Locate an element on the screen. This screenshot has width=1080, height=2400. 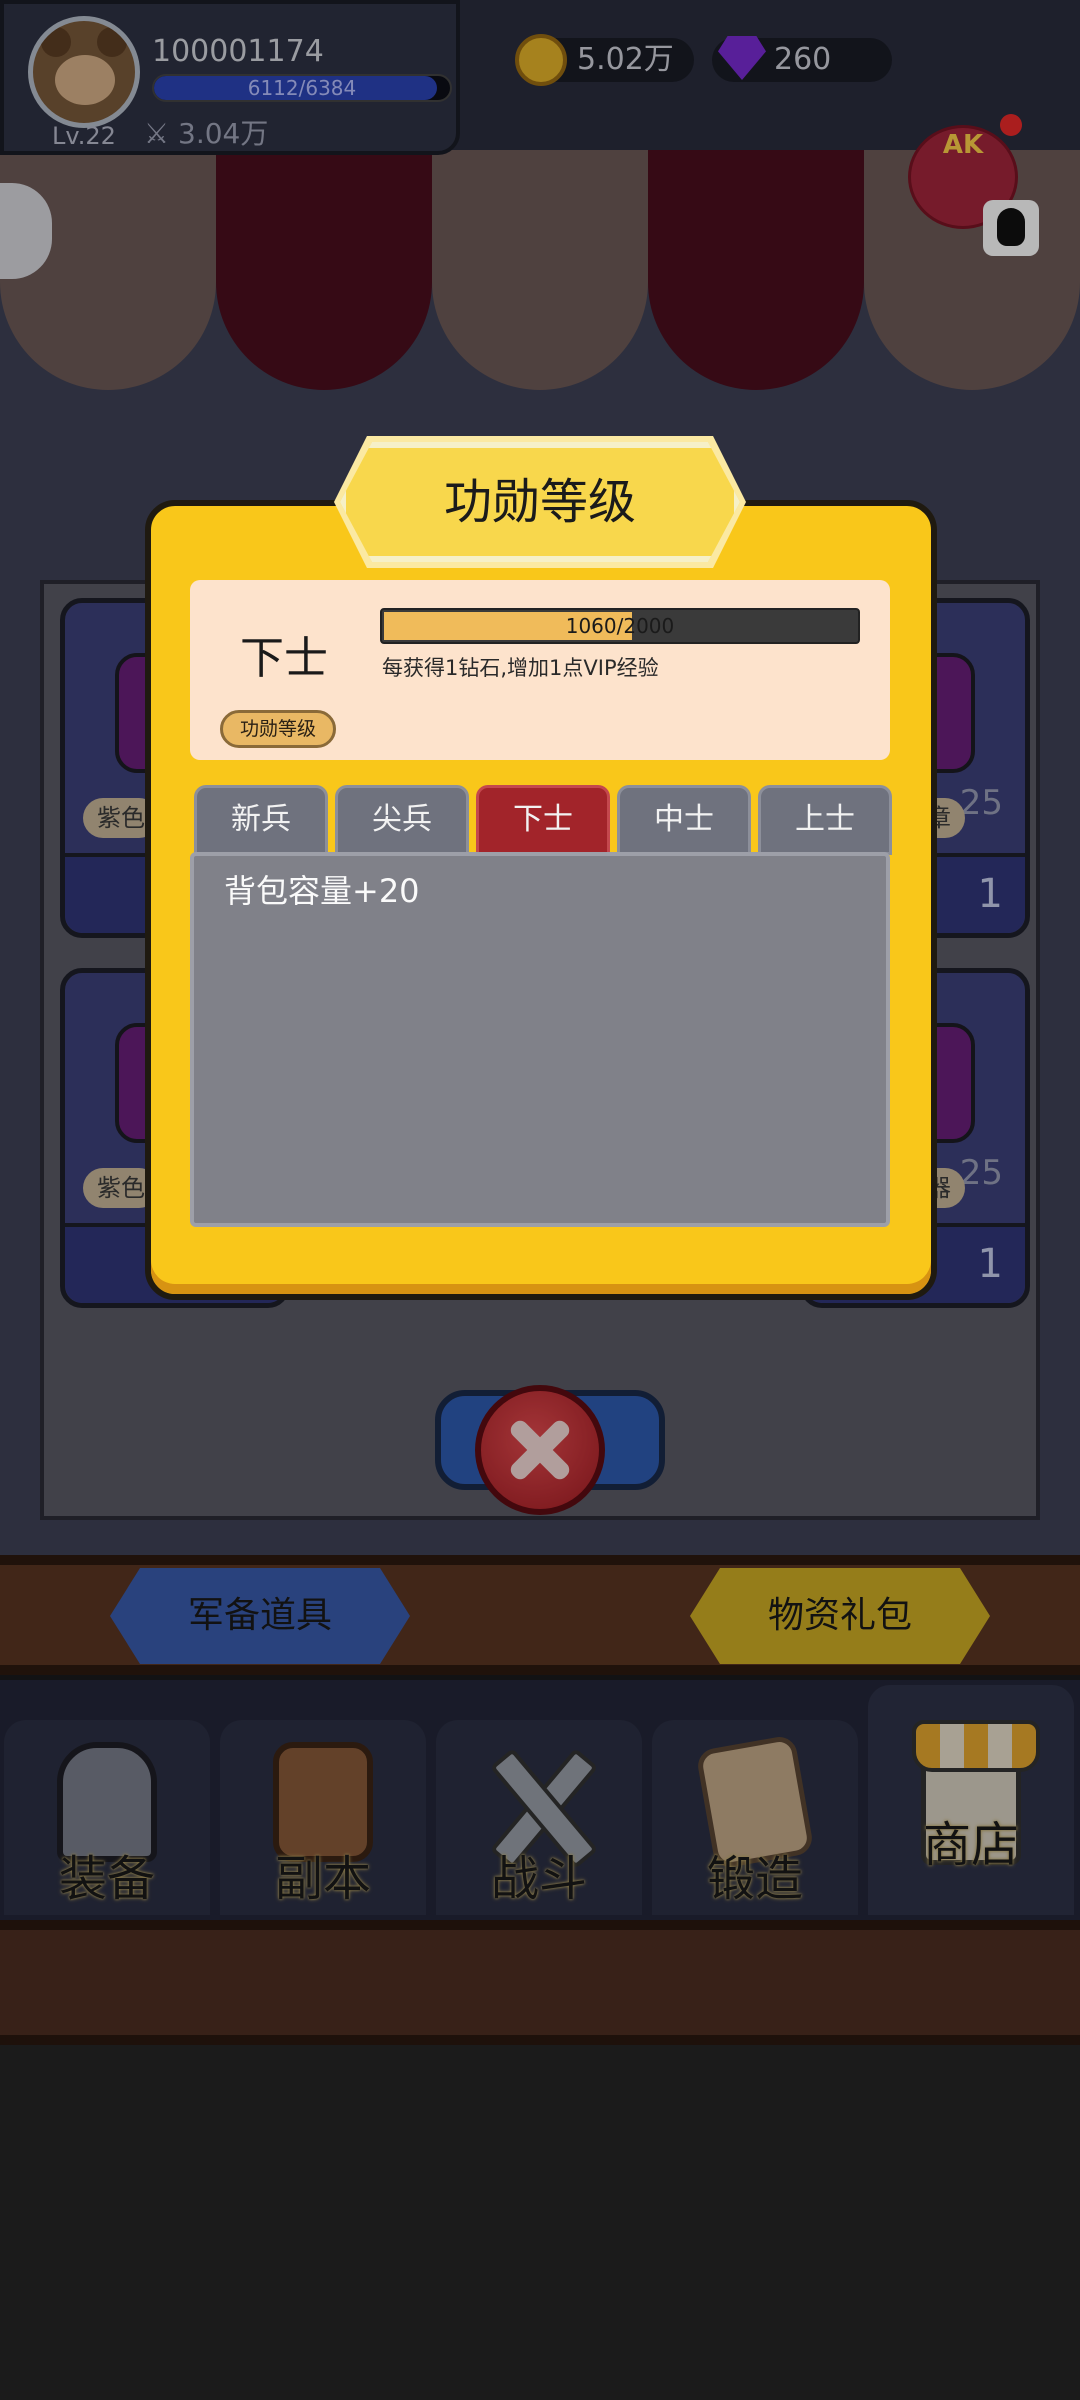
current-rank: 下士 is located at coordinates (284, 658).